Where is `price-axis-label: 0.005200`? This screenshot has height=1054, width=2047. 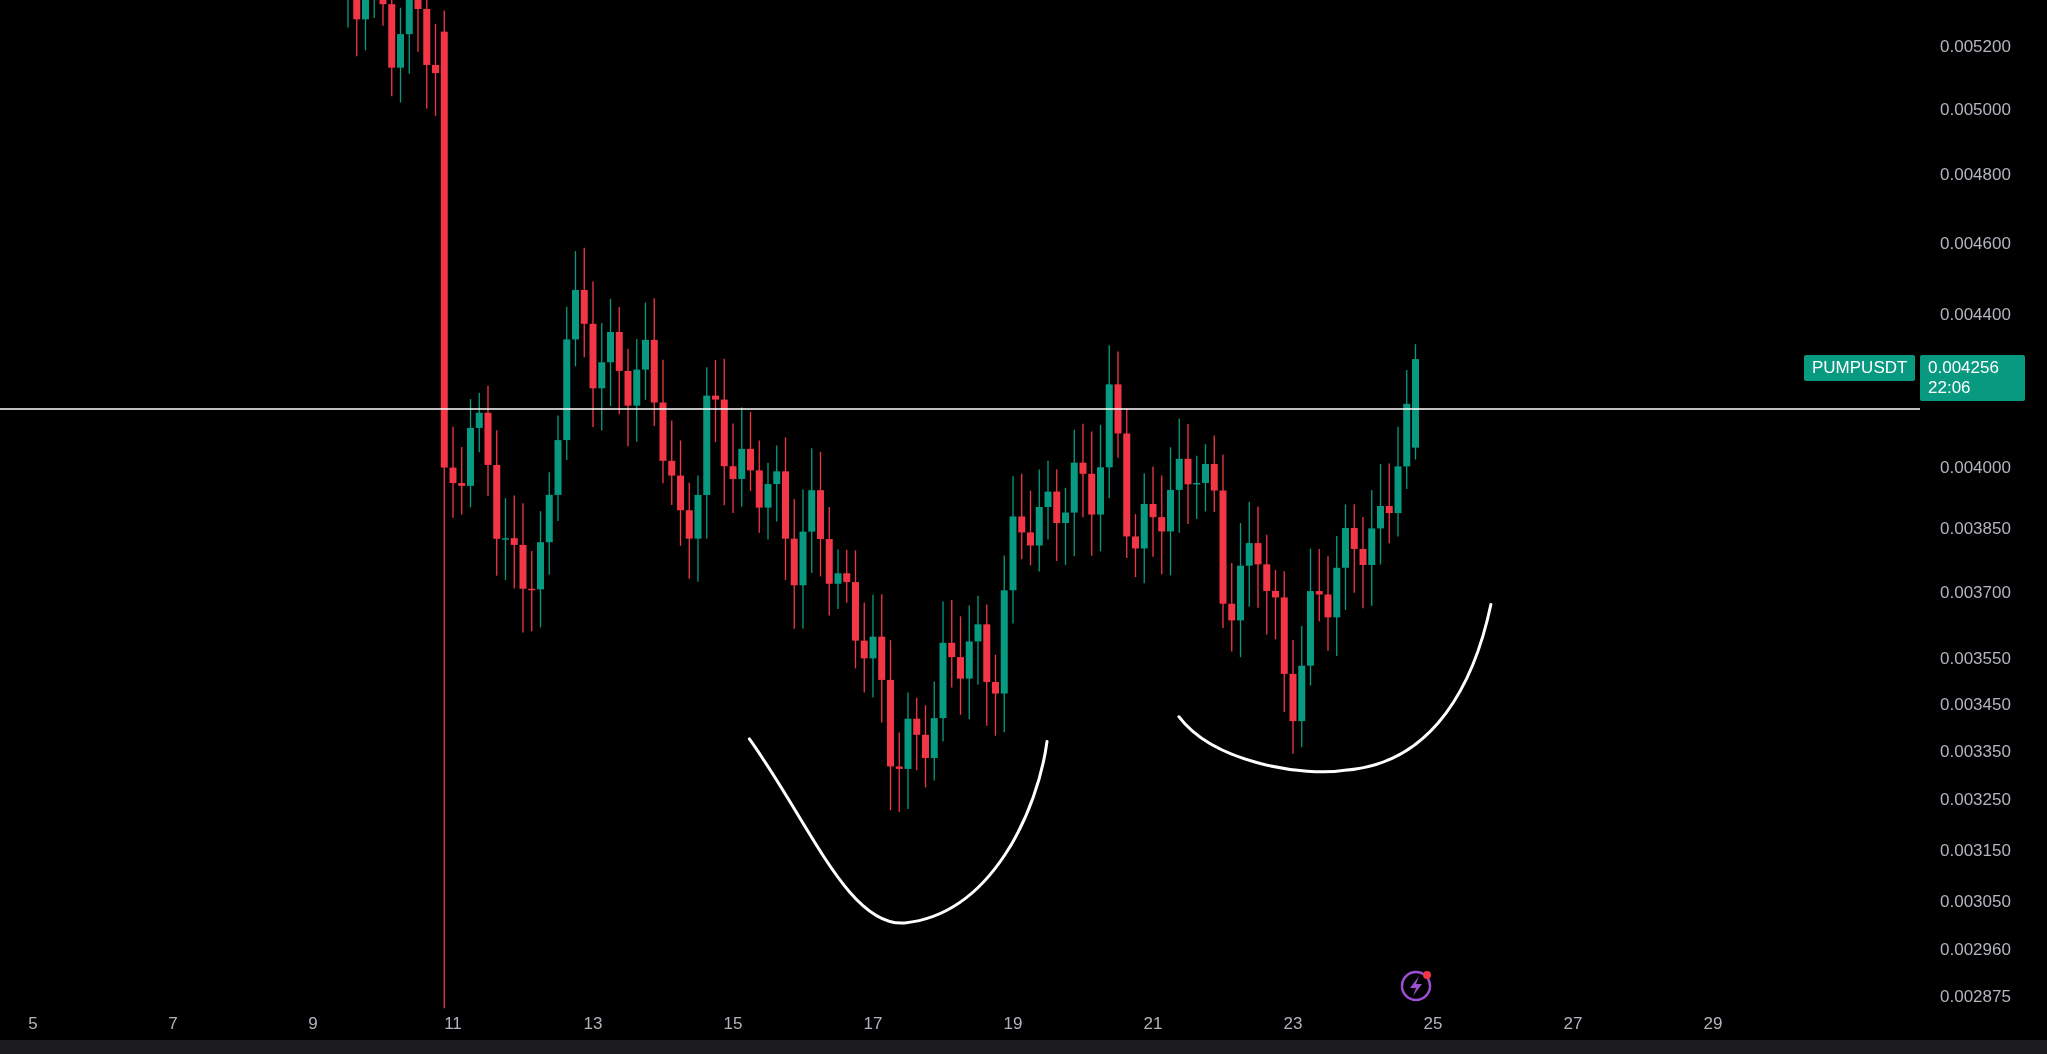
price-axis-label: 0.005200 is located at coordinates (1975, 47).